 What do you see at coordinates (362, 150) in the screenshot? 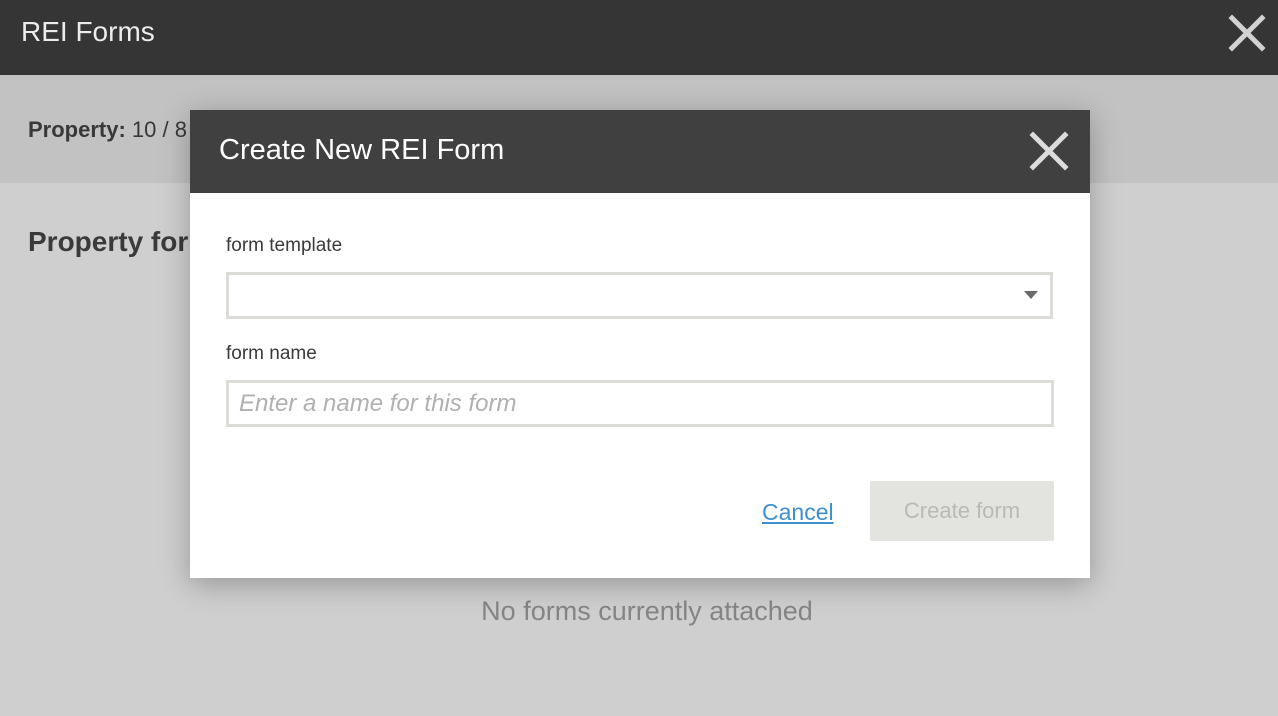
I see `dialog-title: Create New REI Form` at bounding box center [362, 150].